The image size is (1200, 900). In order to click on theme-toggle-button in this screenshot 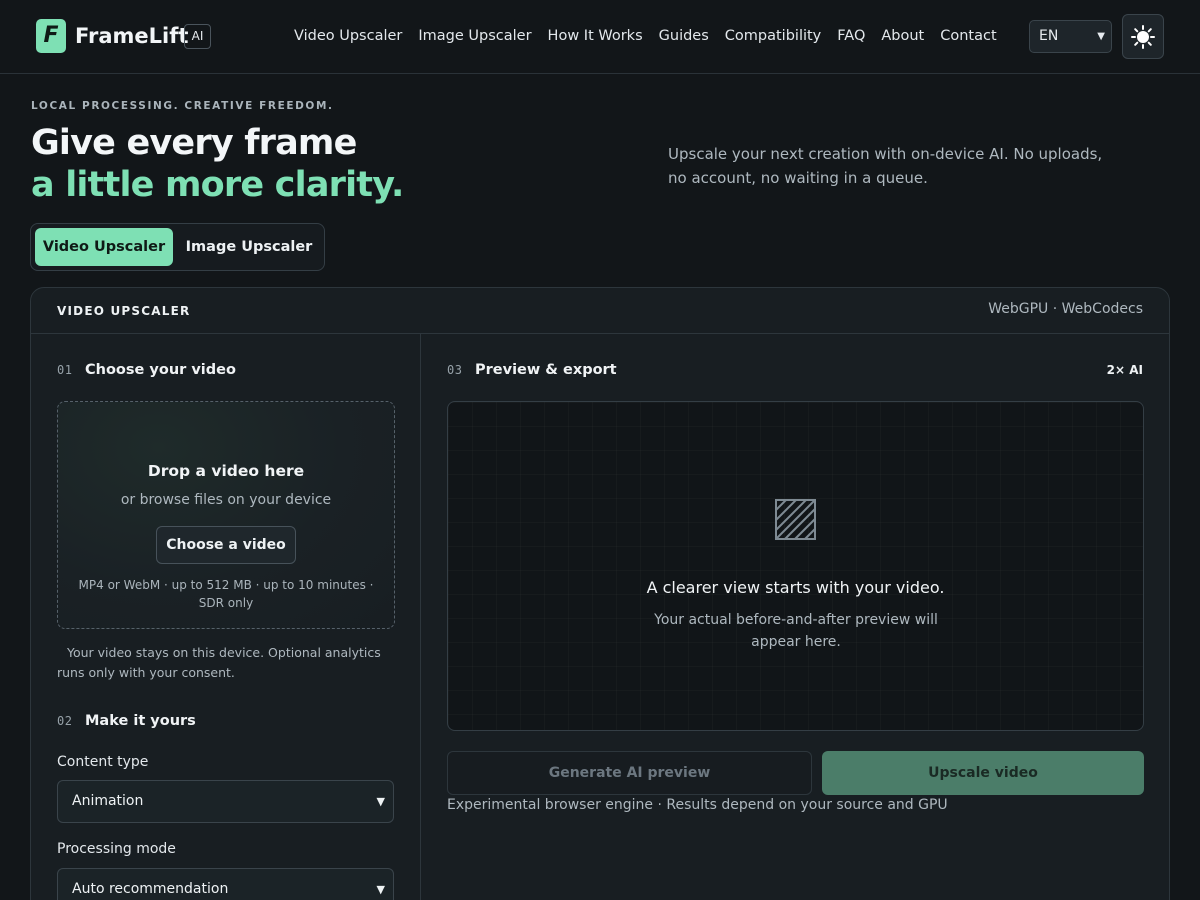, I will do `click(1143, 36)`.